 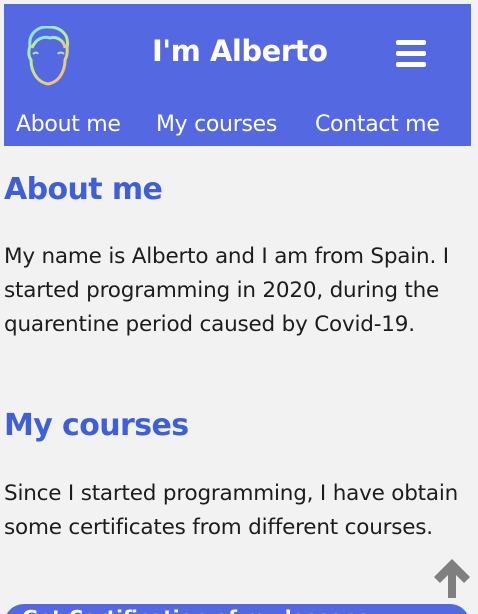 I want to click on face-outline-icon, so click(x=48, y=58).